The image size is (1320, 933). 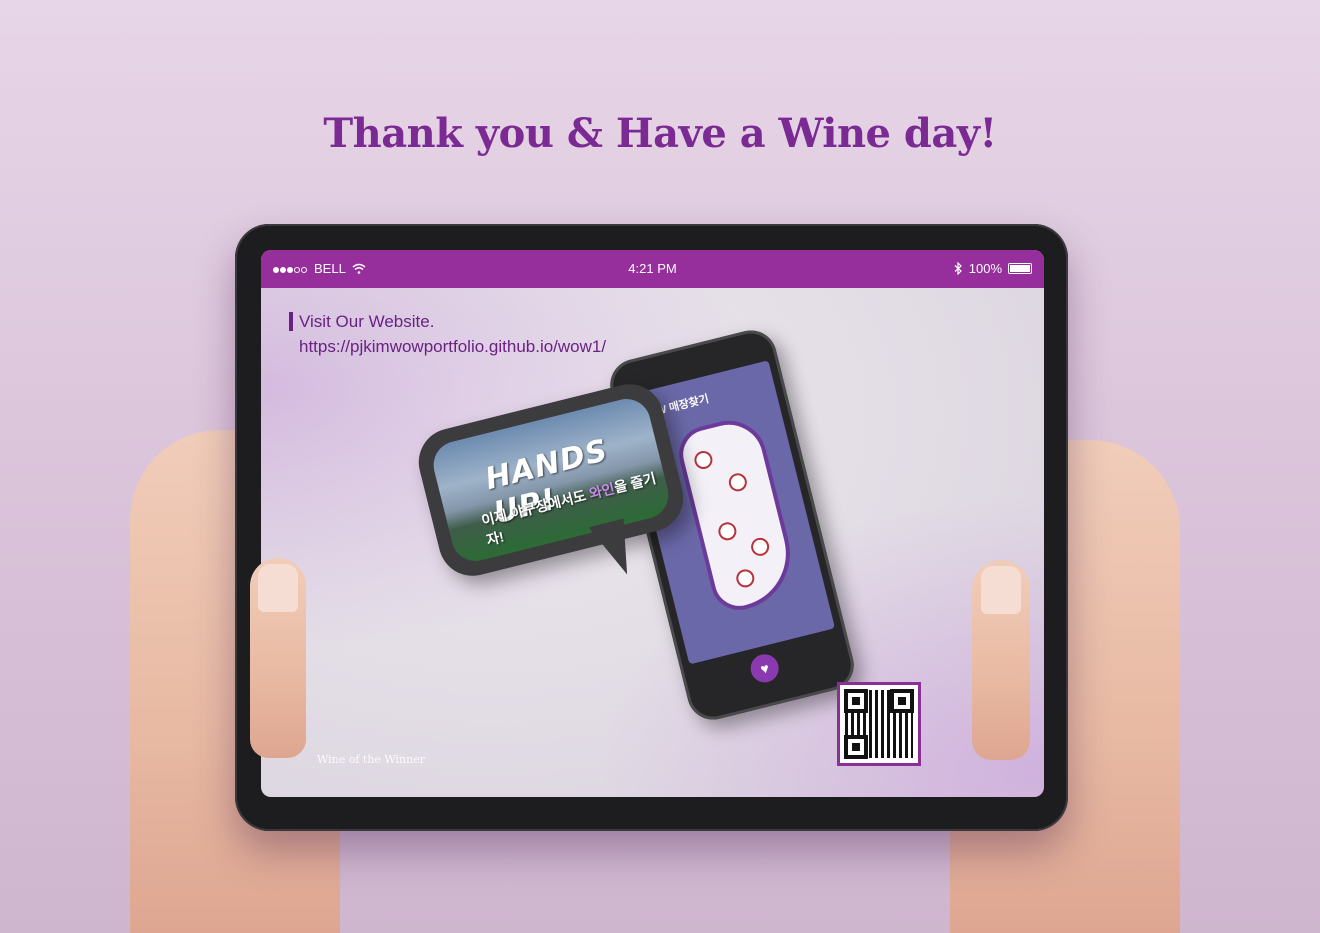 What do you see at coordinates (764, 668) in the screenshot?
I see `heart-hand-icon: ♥` at bounding box center [764, 668].